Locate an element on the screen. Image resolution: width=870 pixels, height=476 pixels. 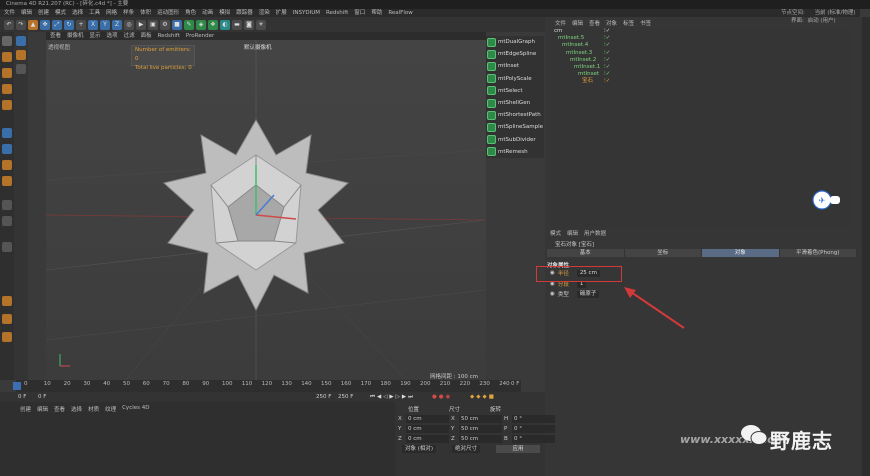
menu-item: 角色 is located at coordinates (190, 13).